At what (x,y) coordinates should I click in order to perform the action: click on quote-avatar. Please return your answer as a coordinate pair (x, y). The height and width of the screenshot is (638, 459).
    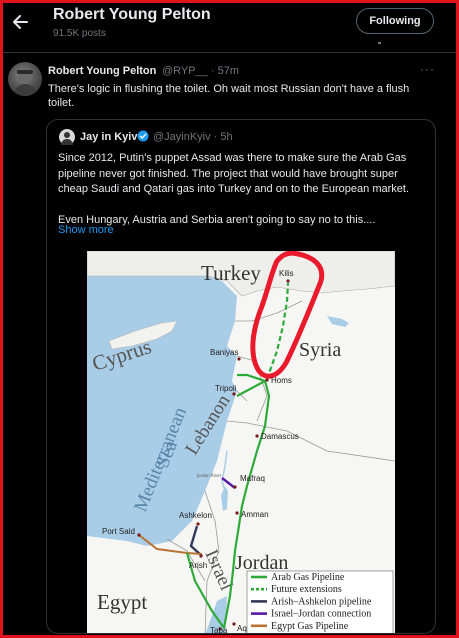
    Looking at the image, I should click on (67, 137).